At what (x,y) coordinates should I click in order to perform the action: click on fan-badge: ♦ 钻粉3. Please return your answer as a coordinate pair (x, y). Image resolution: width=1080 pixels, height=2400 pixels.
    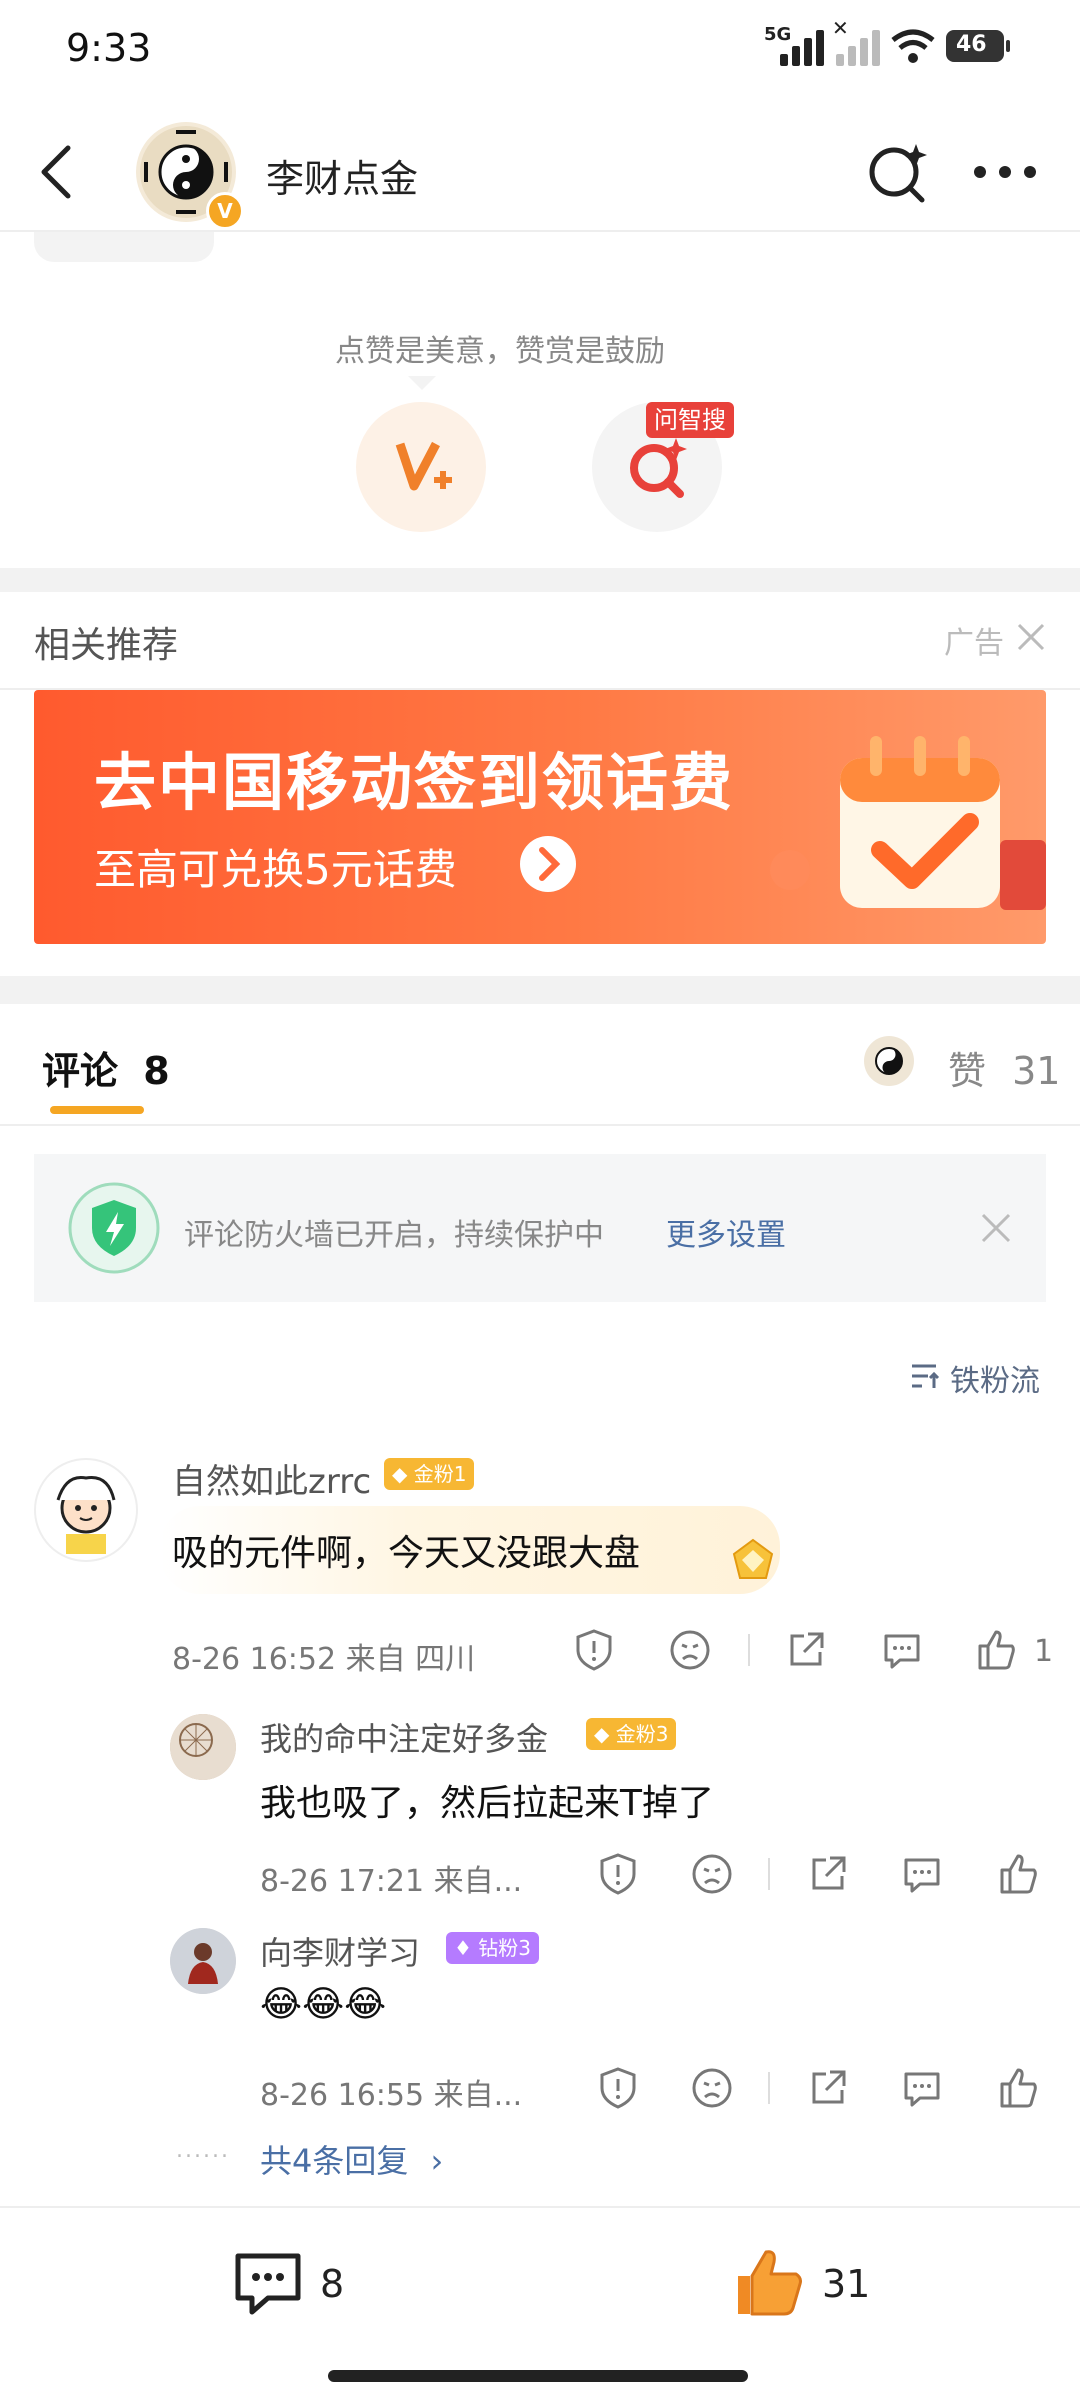
    Looking at the image, I should click on (493, 1948).